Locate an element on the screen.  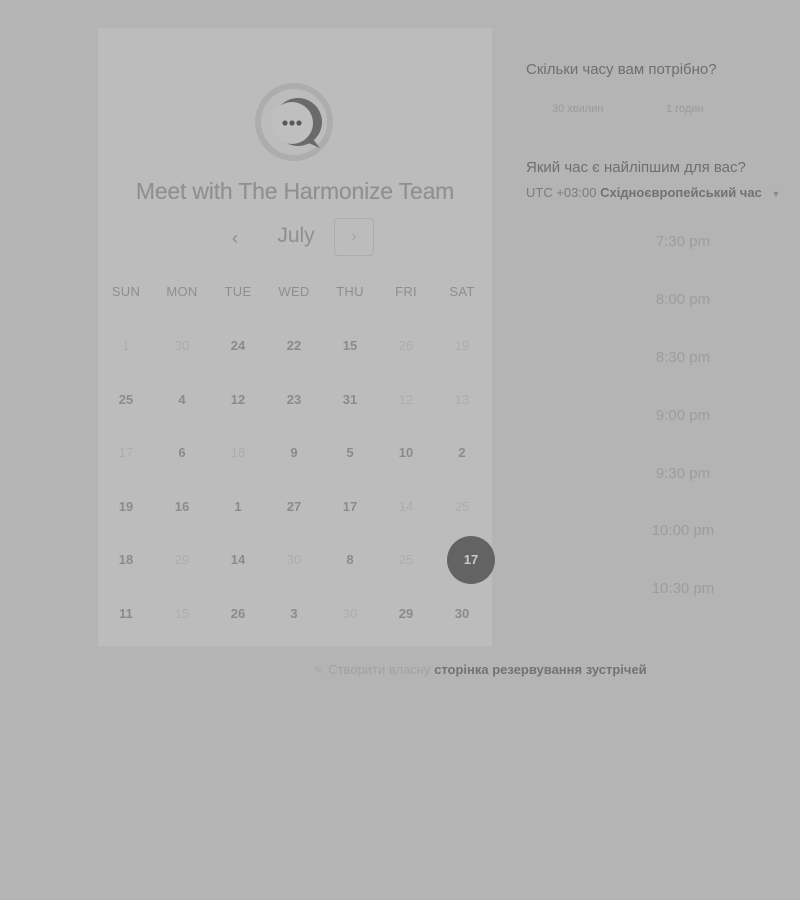
timezone-name: Східноєвропейський час is located at coordinates (681, 192).